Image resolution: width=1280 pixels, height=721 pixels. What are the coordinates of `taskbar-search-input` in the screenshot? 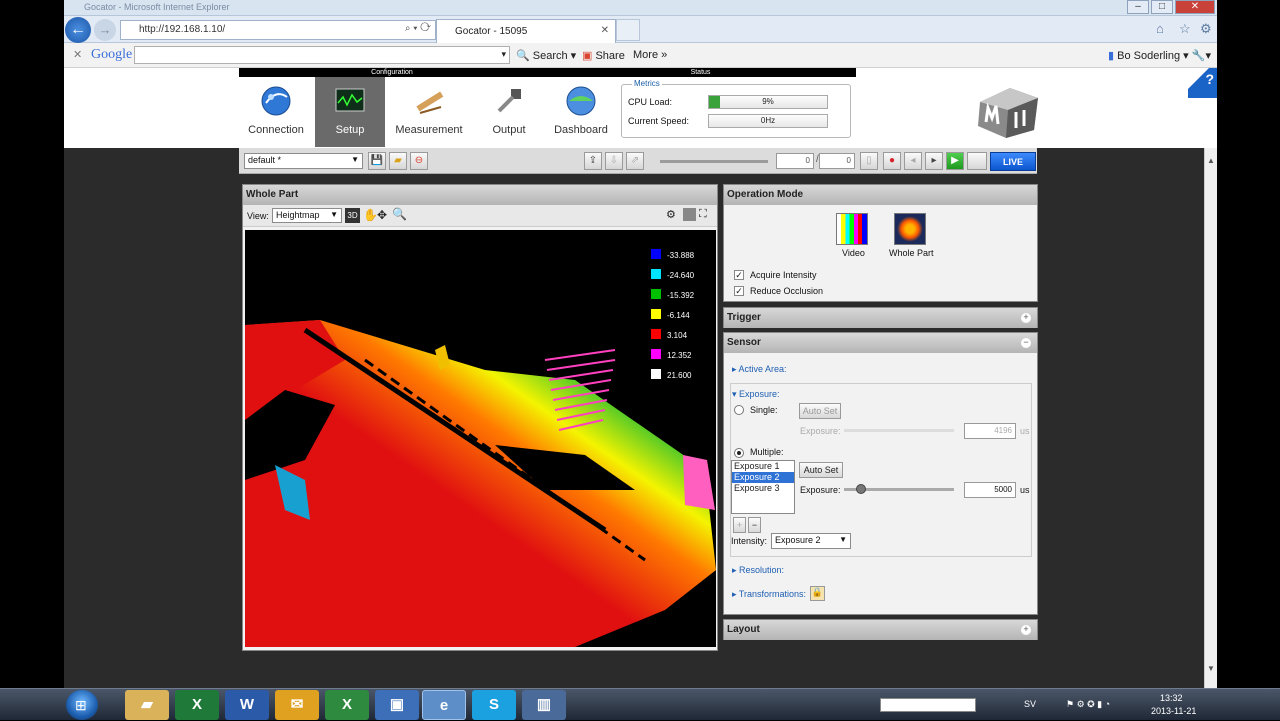 It's located at (928, 705).